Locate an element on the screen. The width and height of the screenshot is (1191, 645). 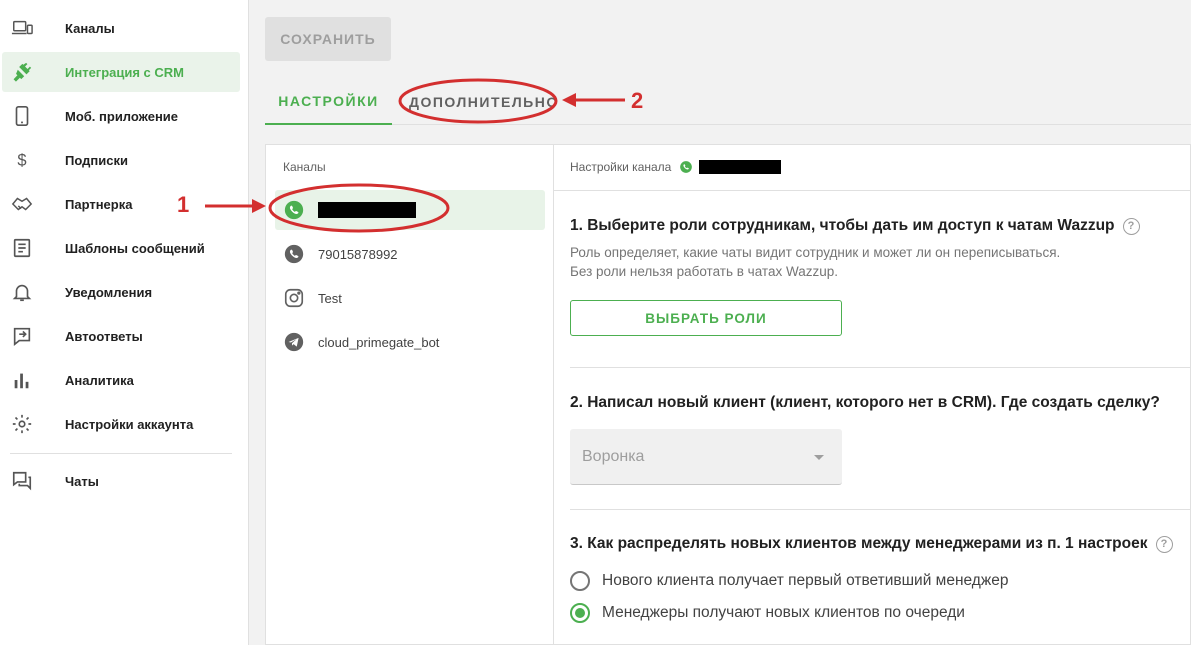
tab-additional: ДОПОЛНИТЕЛЬНО is located at coordinates (484, 101).